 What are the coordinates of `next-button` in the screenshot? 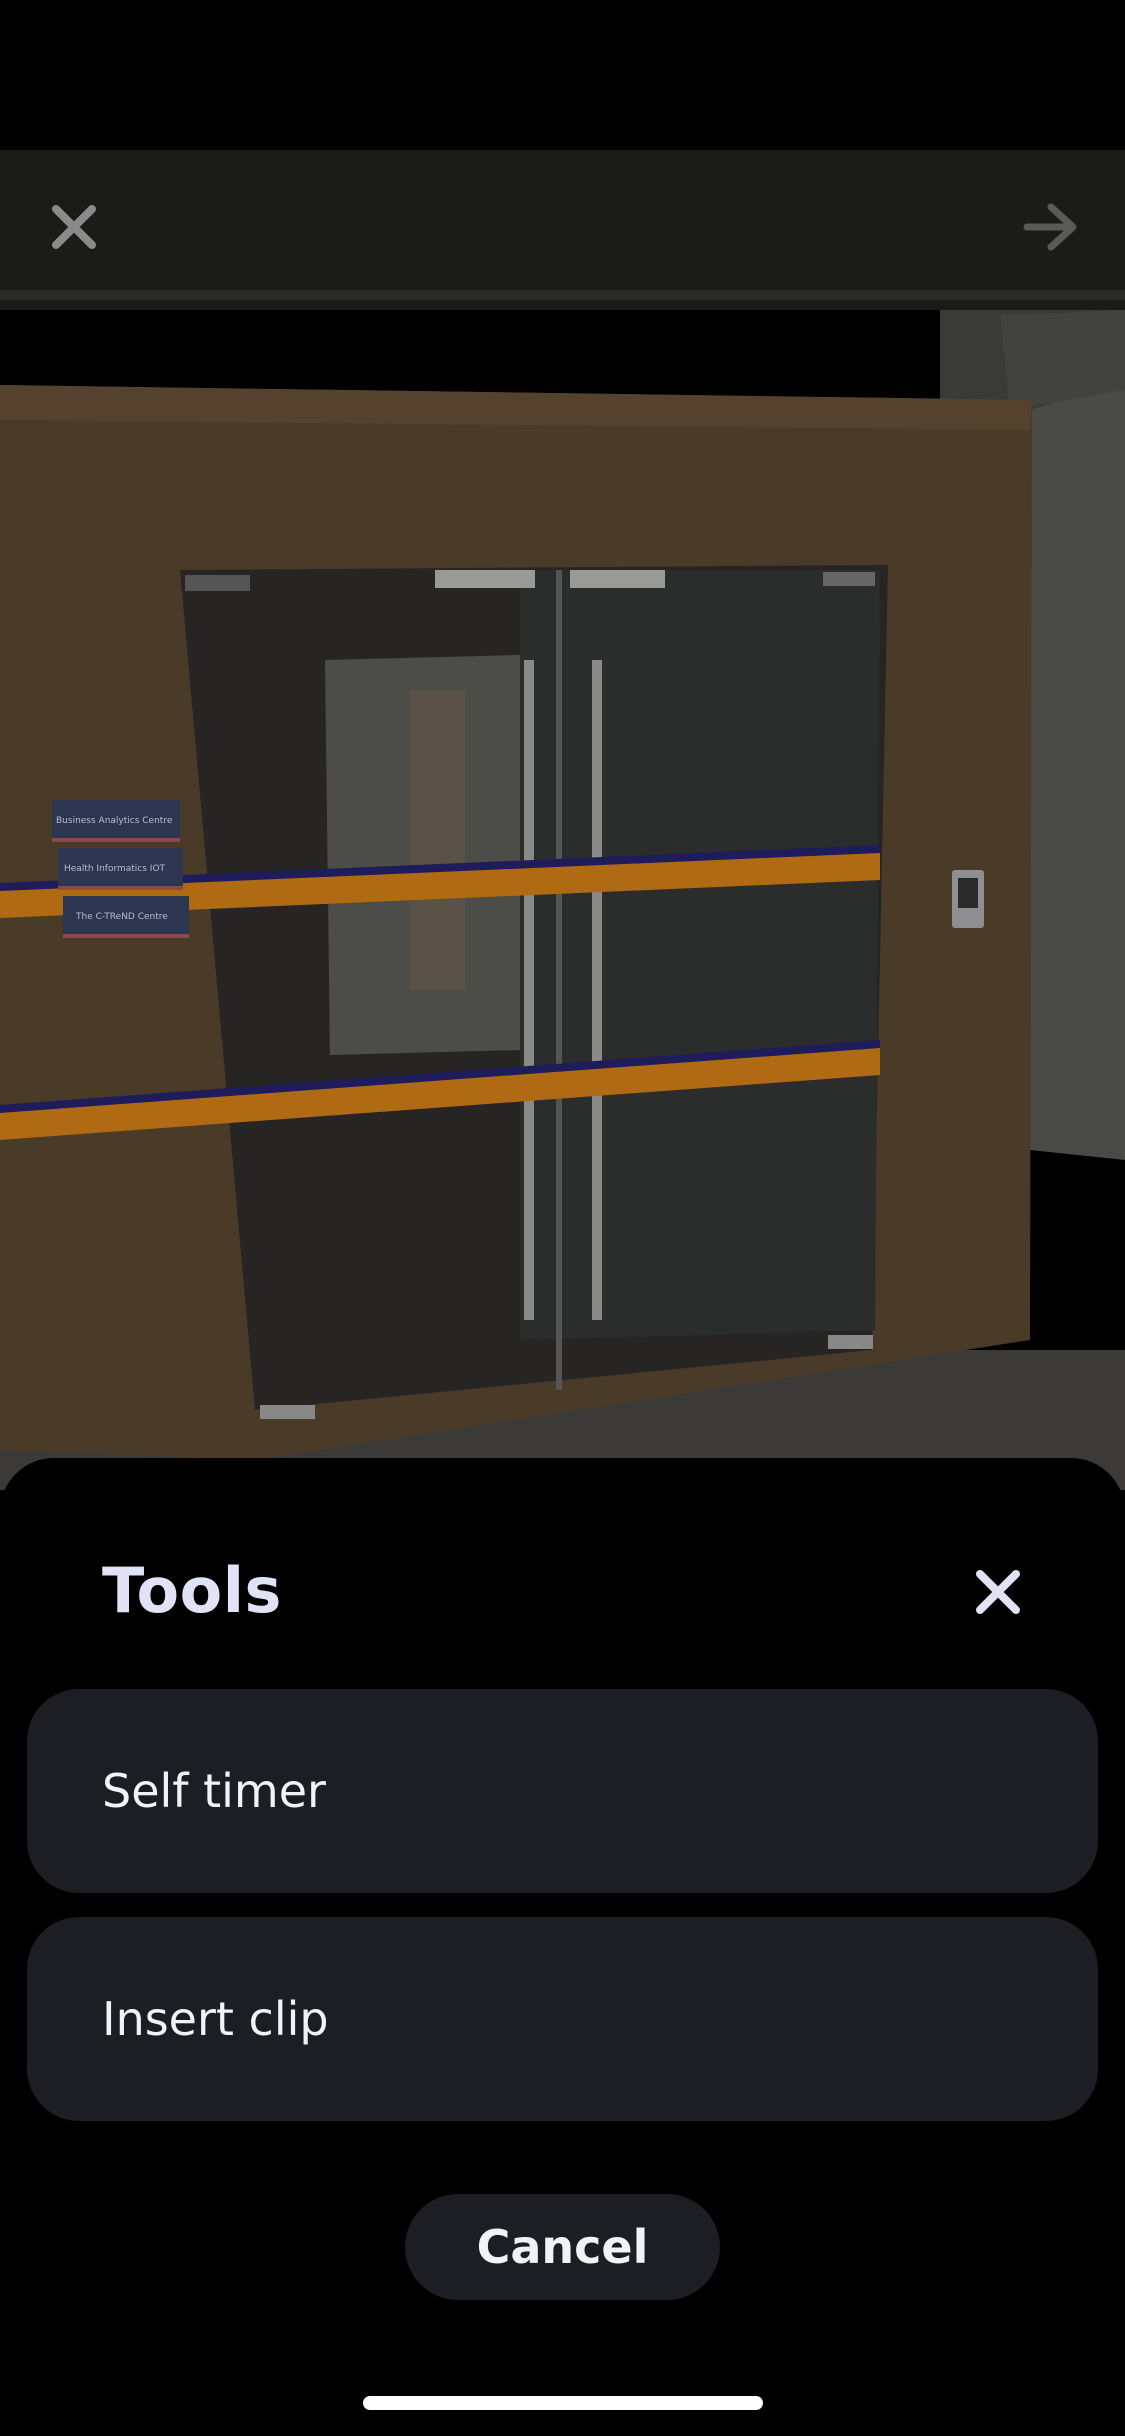 It's located at (1051, 227).